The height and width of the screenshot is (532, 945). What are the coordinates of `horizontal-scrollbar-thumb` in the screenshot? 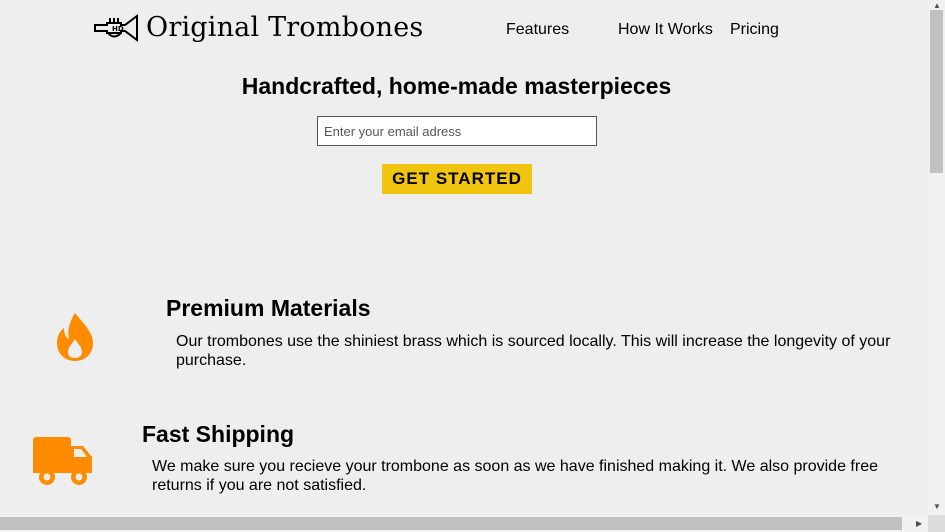 It's located at (451, 523).